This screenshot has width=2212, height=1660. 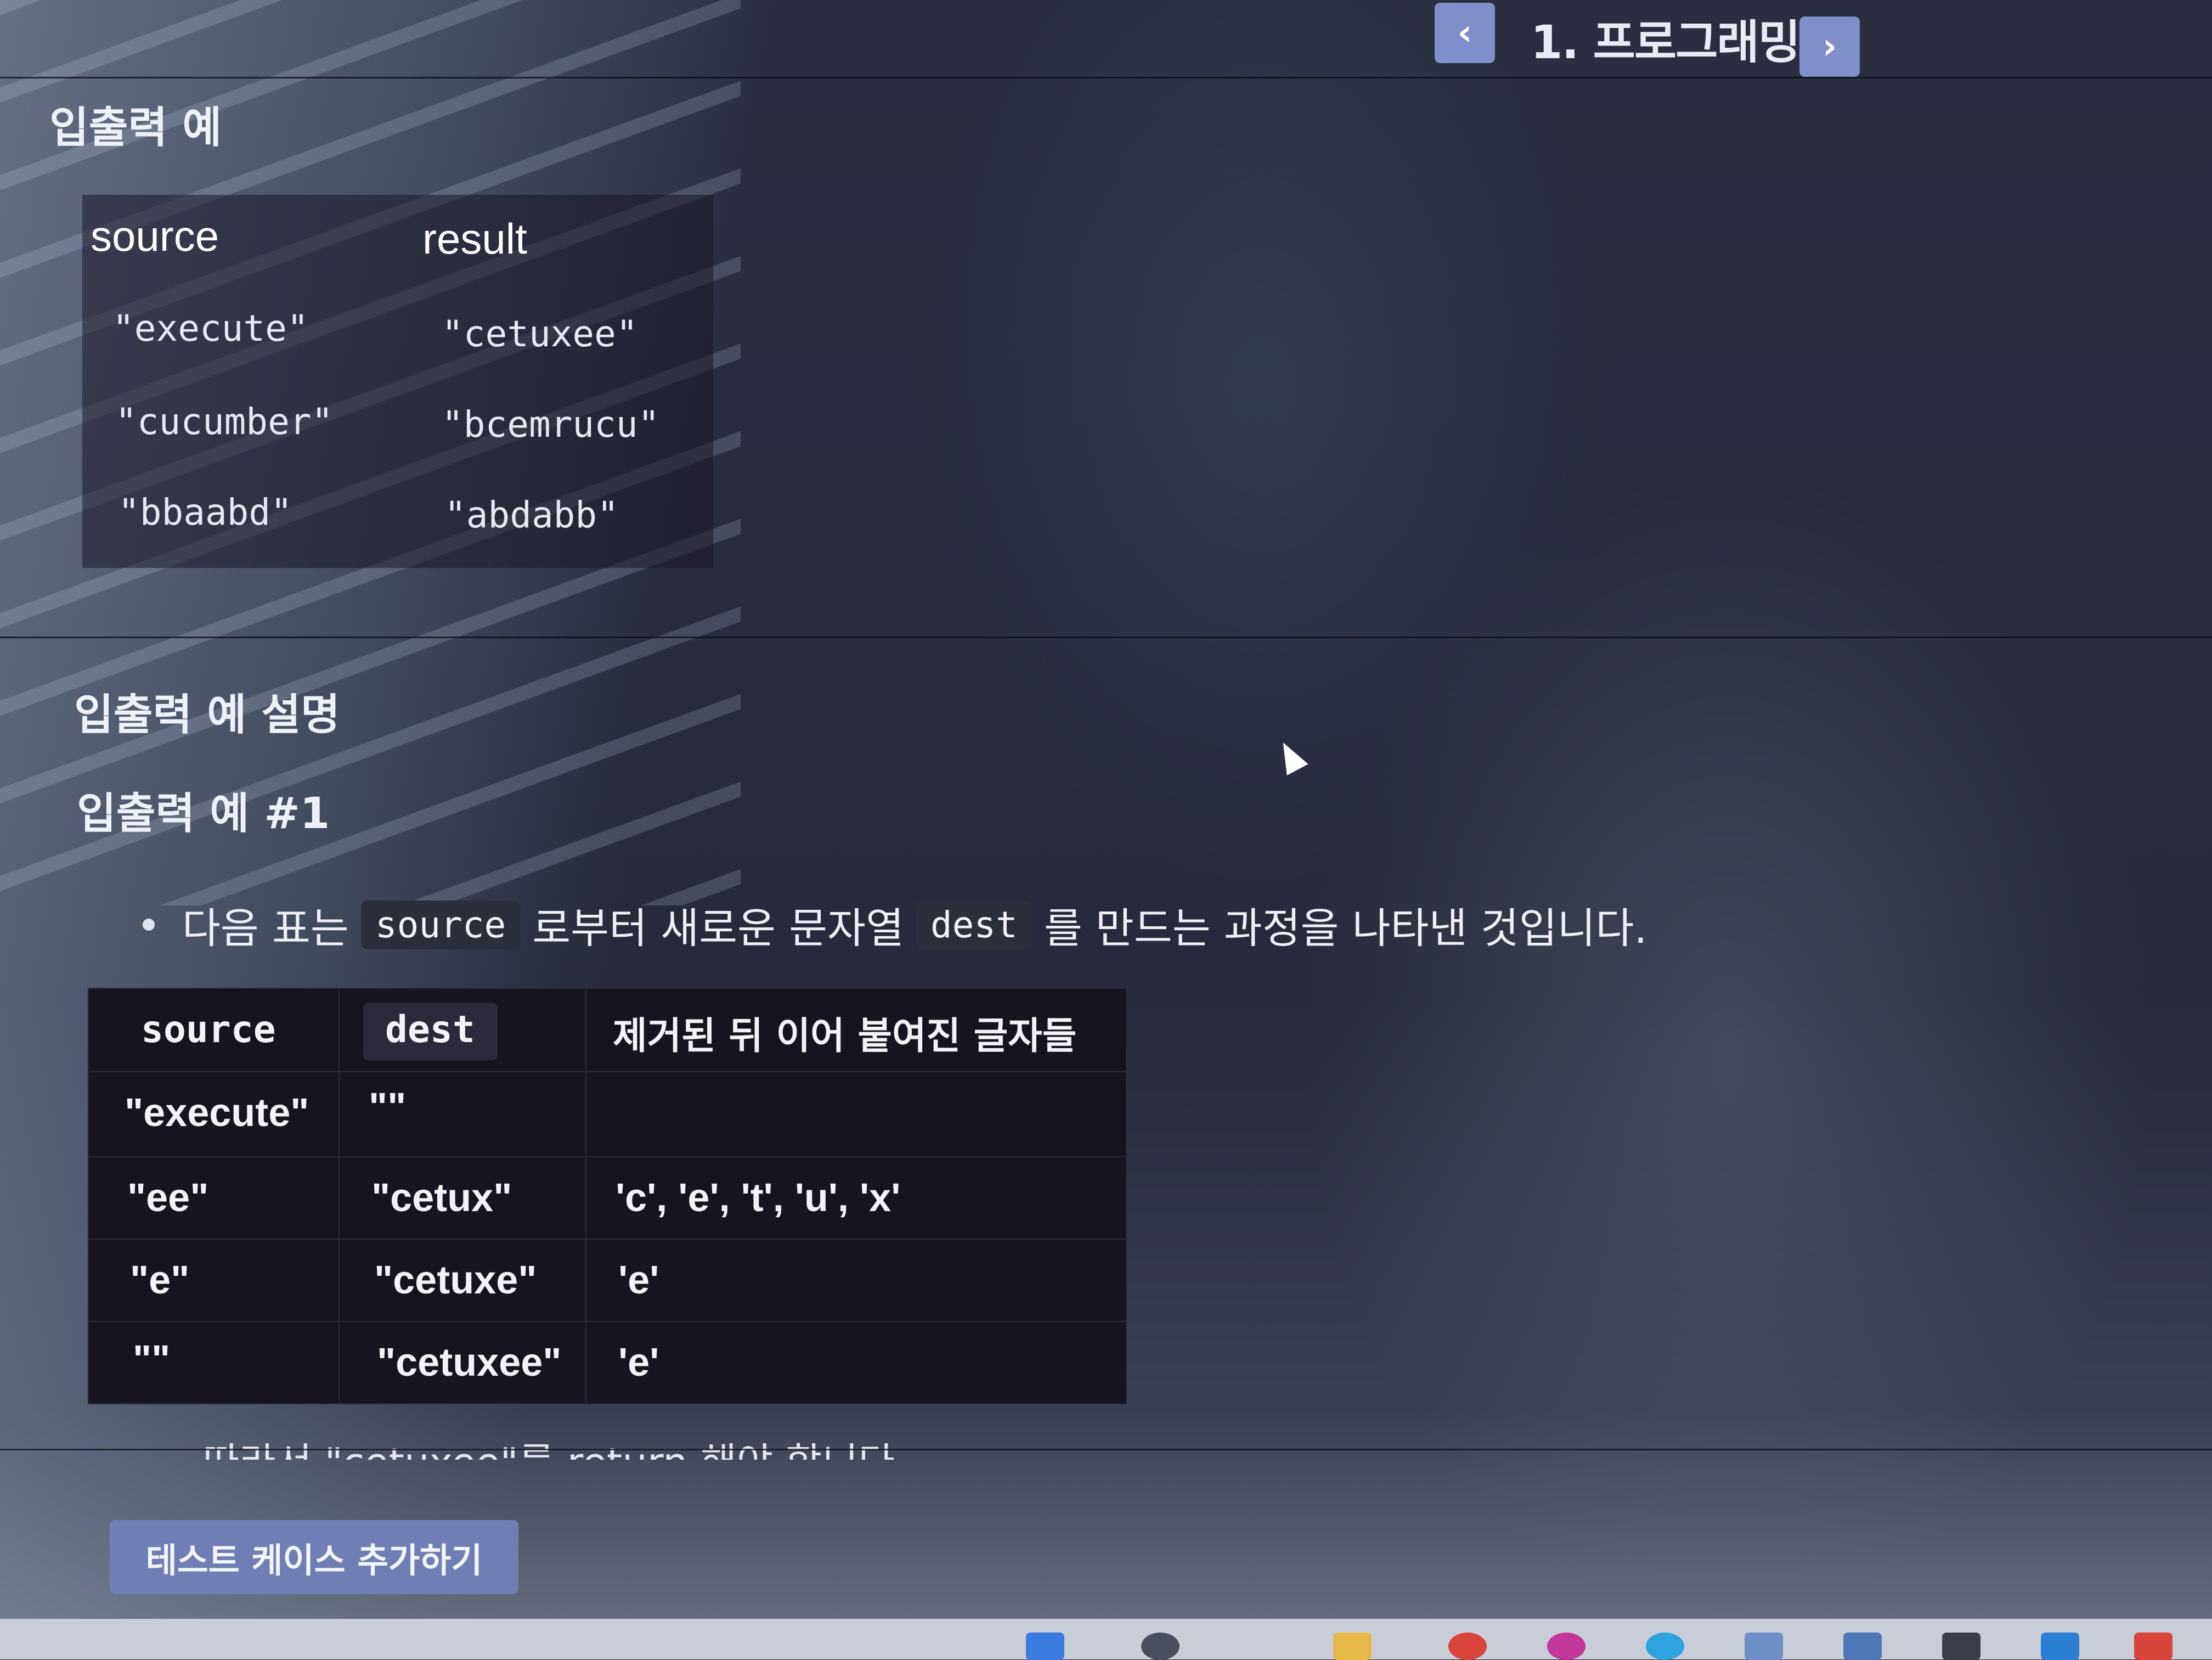 What do you see at coordinates (718, 928) in the screenshot?
I see `bullet-text: 로부터 새로운 문자열` at bounding box center [718, 928].